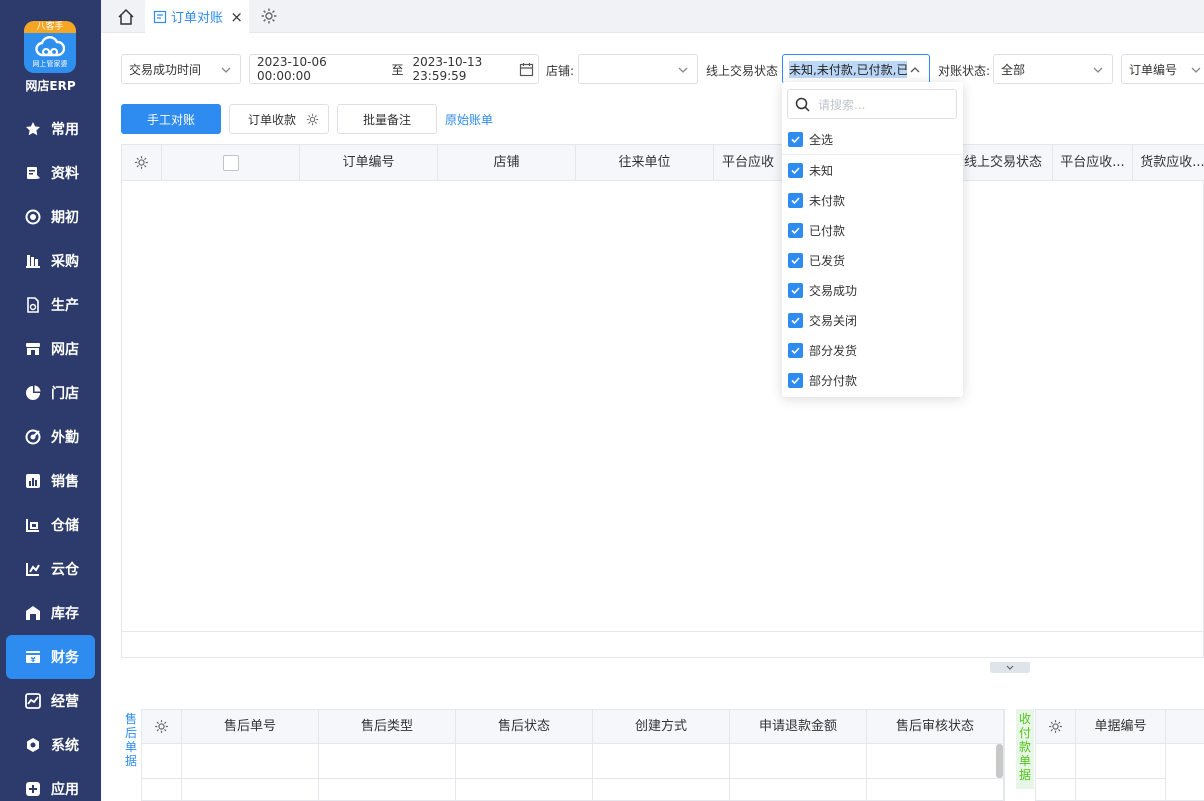 The width and height of the screenshot is (1204, 801). Describe the element at coordinates (50, 393) in the screenshot. I see `sidebar-item-retail-store: 门店` at that location.